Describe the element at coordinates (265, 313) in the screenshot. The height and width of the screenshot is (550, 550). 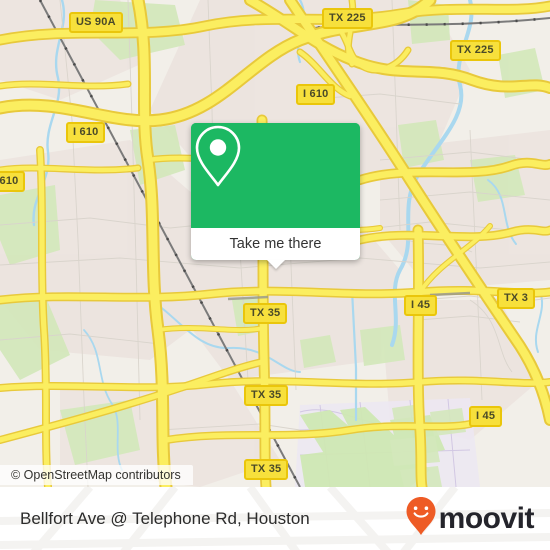
I see `shield-tx-35-upper: TX 35` at that location.